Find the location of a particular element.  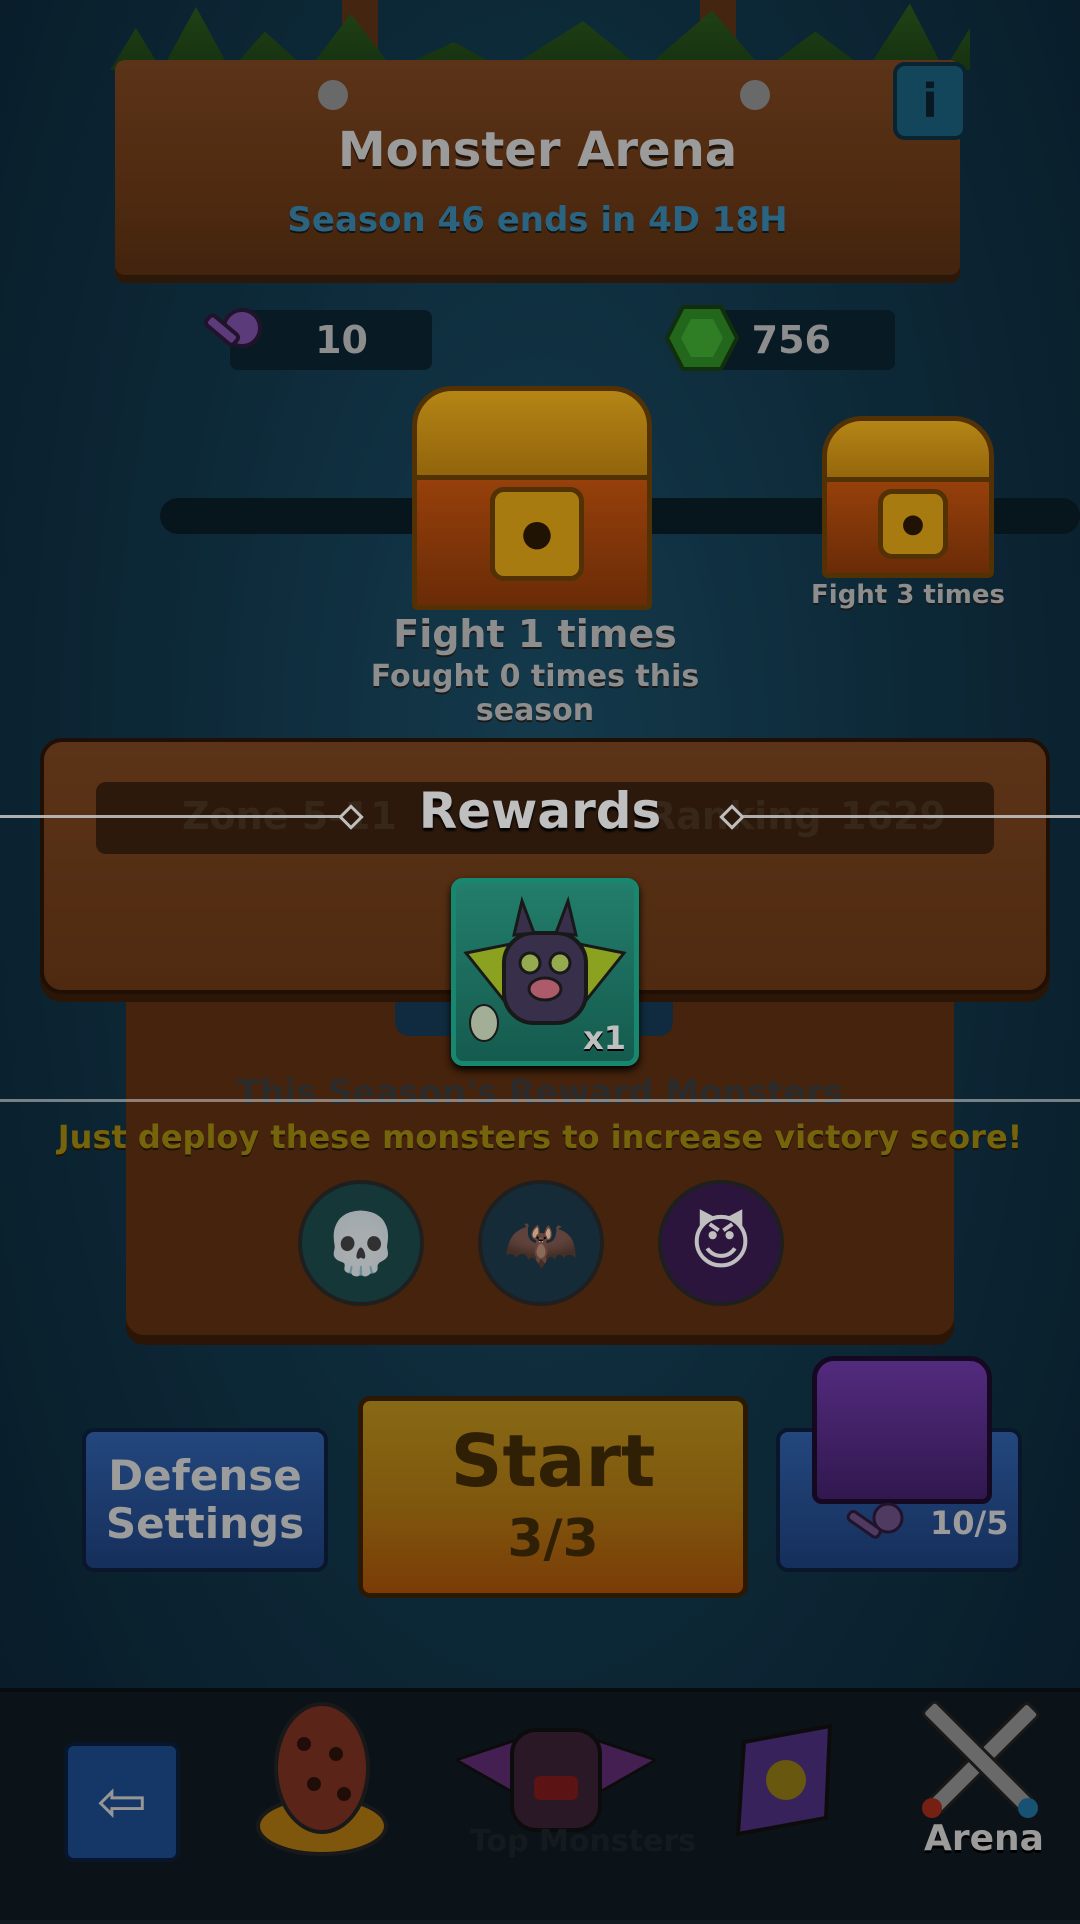

season-reward-title: This Season's Reward Monsters is located at coordinates (540, 1093).